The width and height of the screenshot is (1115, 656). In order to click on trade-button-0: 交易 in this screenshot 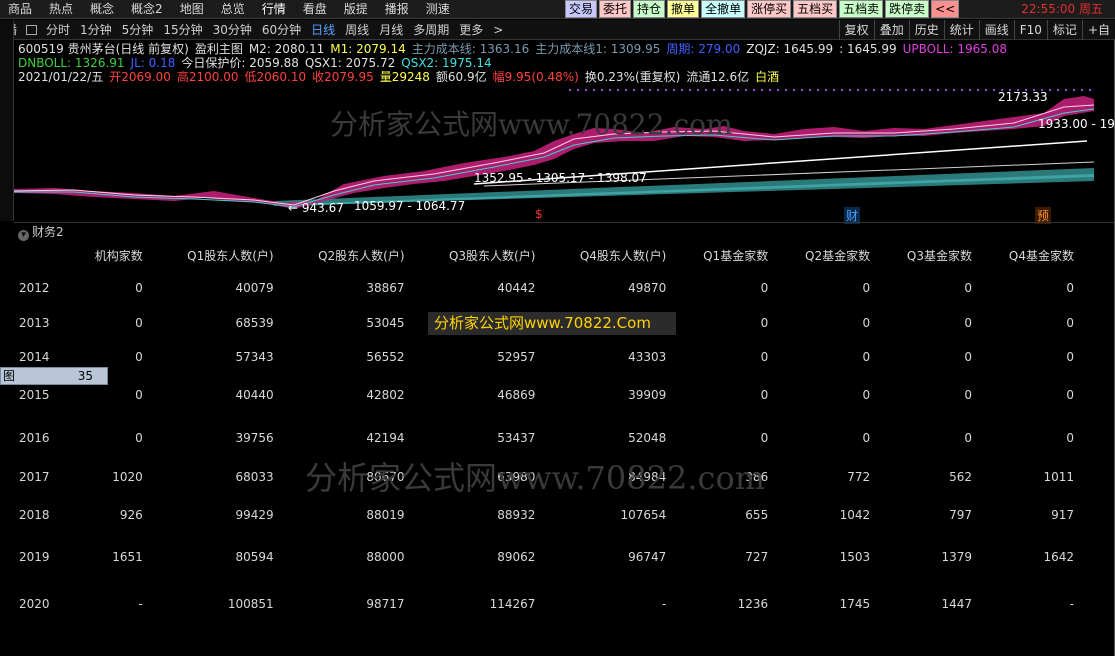, I will do `click(581, 9)`.